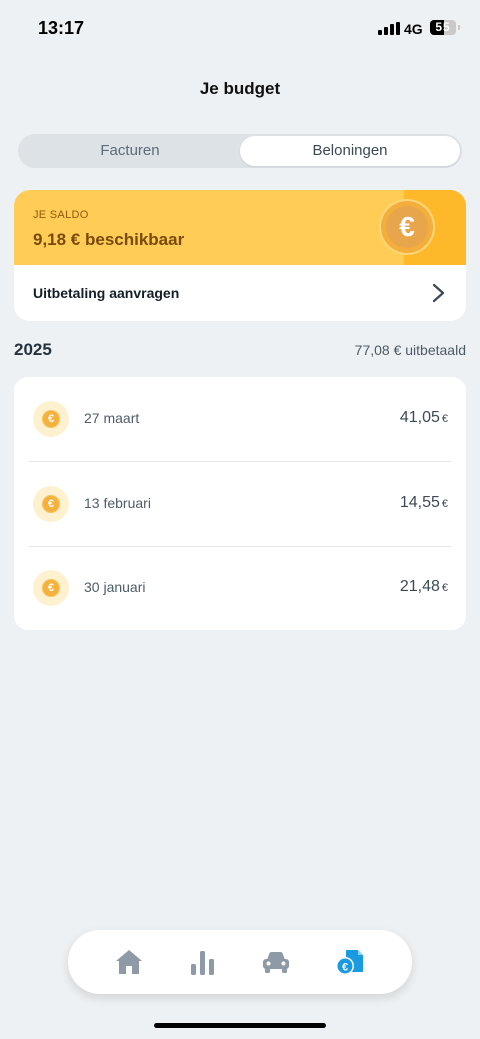 The height and width of the screenshot is (1039, 480). I want to click on chevron-right-icon, so click(438, 293).